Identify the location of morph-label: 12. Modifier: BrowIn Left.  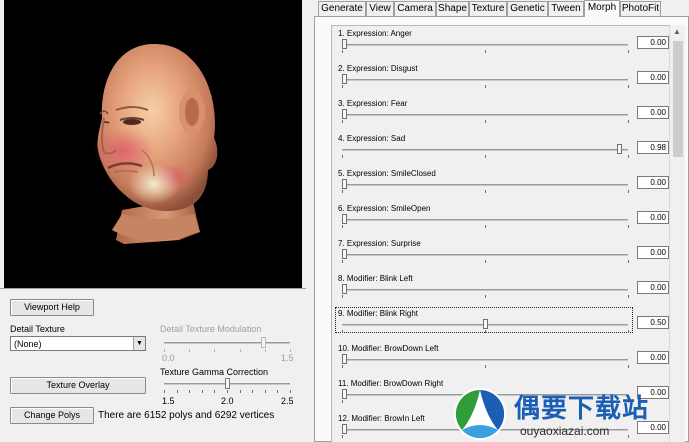
(381, 418).